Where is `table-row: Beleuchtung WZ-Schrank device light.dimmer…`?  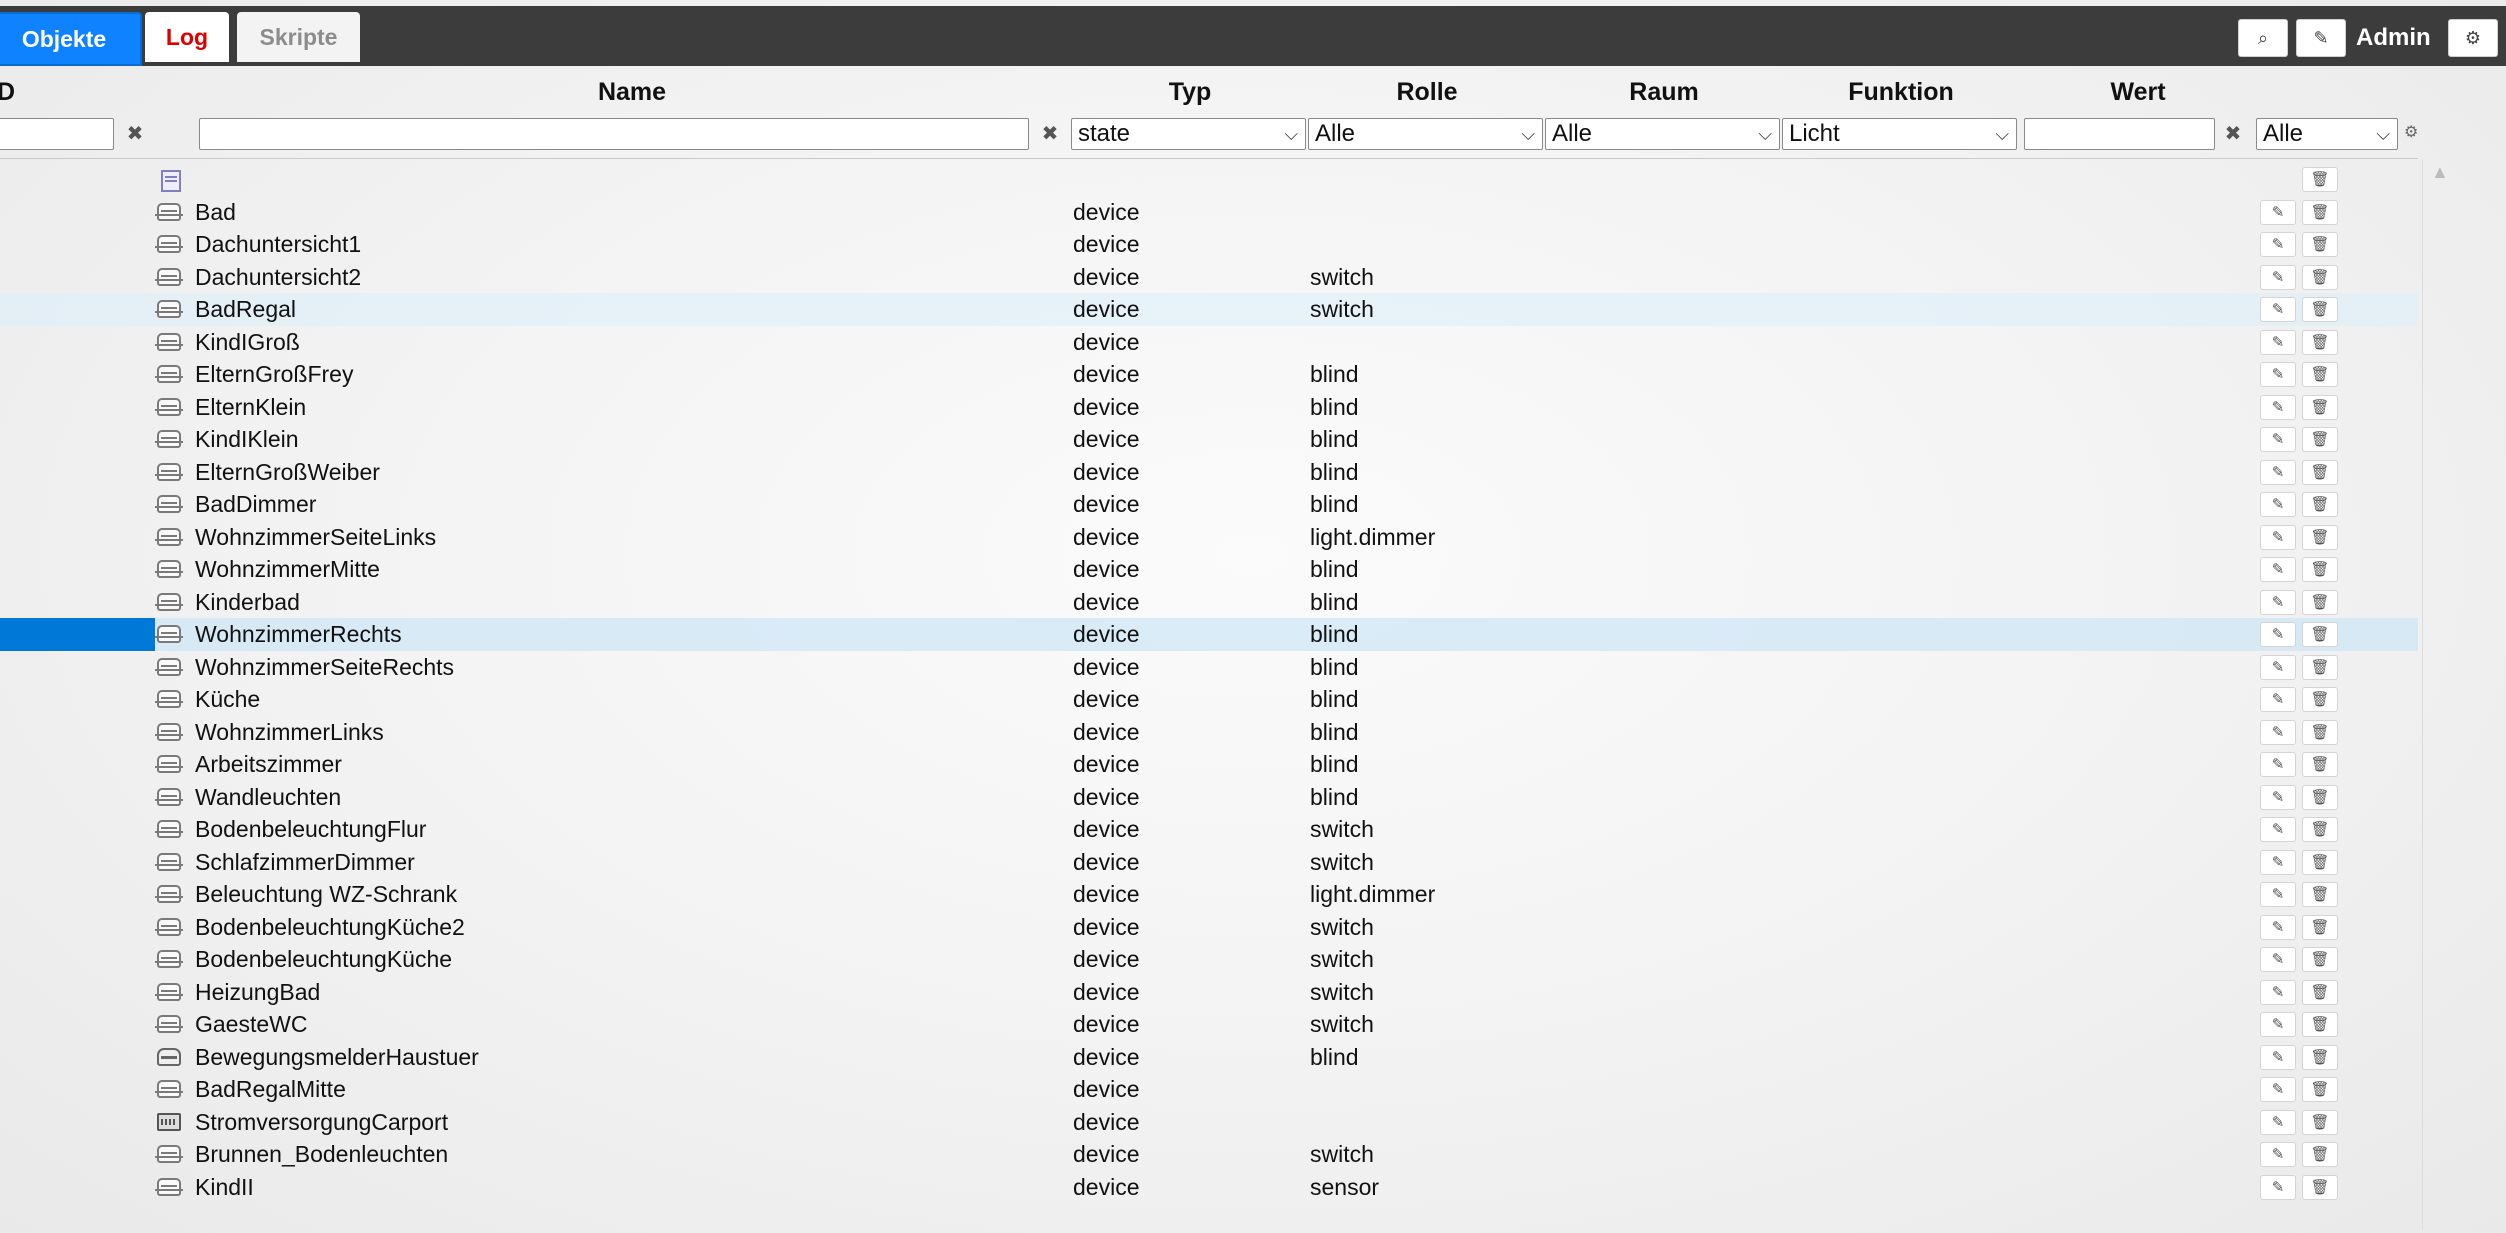
table-row: Beleuchtung WZ-Schrank device light.dimmer… is located at coordinates (1209, 894).